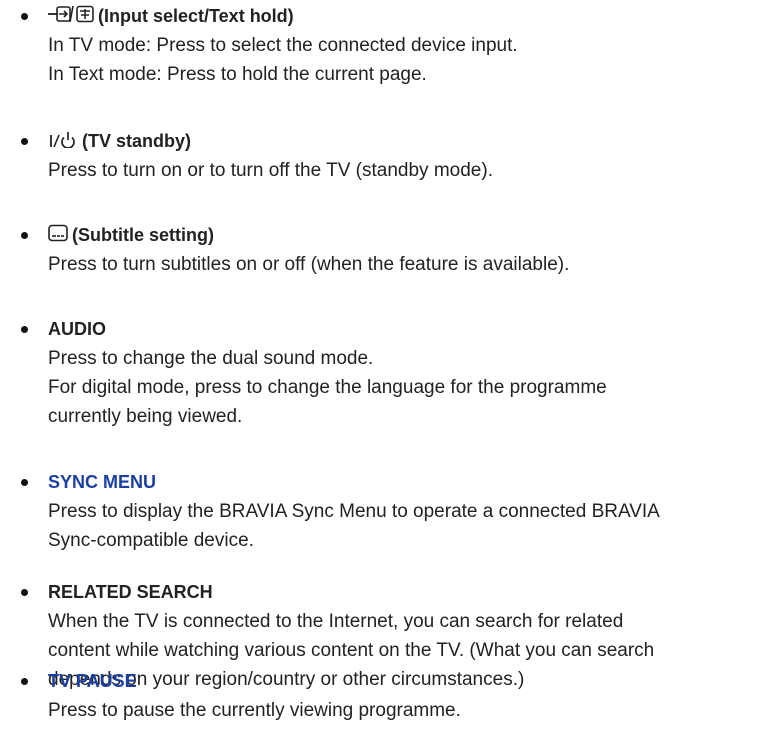 The width and height of the screenshot is (778, 749). I want to click on sync-menu-link: SYNC MENU, so click(102, 482).